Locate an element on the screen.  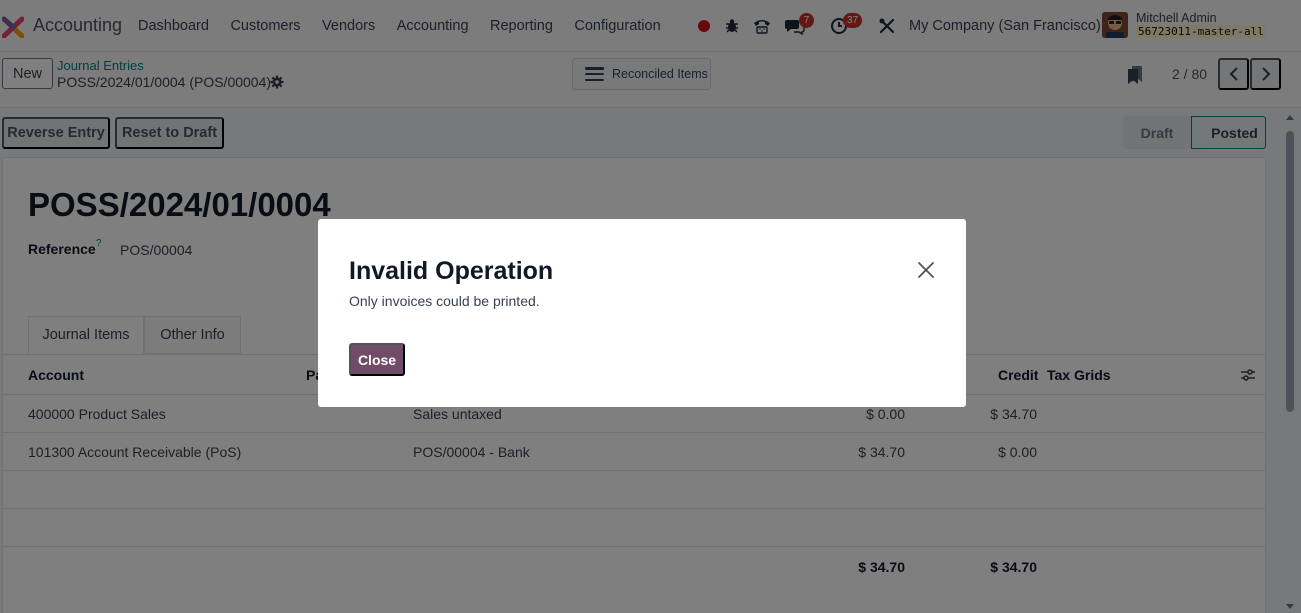
close-icon is located at coordinates (926, 270).